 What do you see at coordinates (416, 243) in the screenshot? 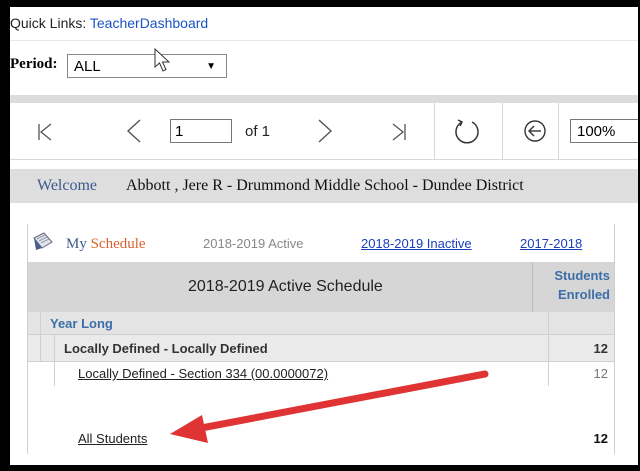
I see `tab-2018-2019-inactive: 2018-2019 Inactive` at bounding box center [416, 243].